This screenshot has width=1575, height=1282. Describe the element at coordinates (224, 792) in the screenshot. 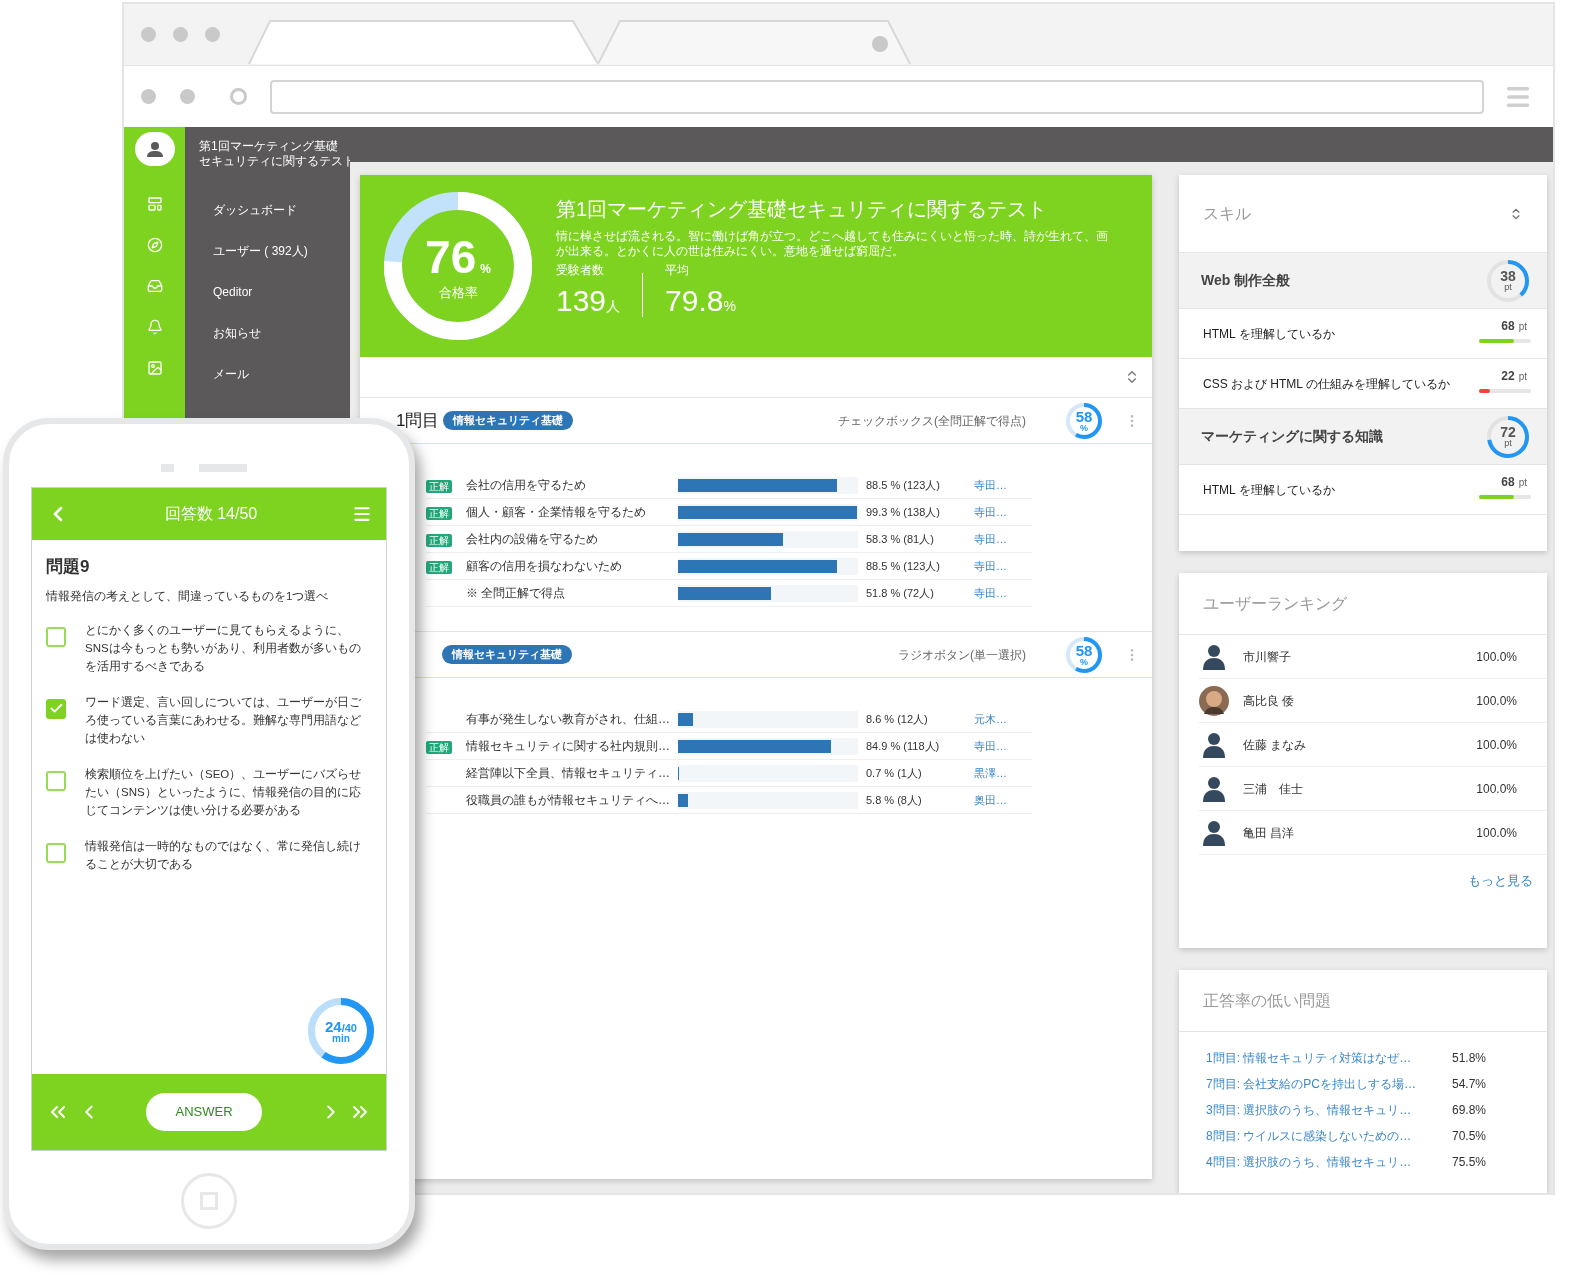

I see `option-text: 検索順位を上げたい（SEO）、ユーザーにバズらせたい（SNS）といったように、情報発信の目的に応じてコンテンツは使い分ける必要がある` at that location.